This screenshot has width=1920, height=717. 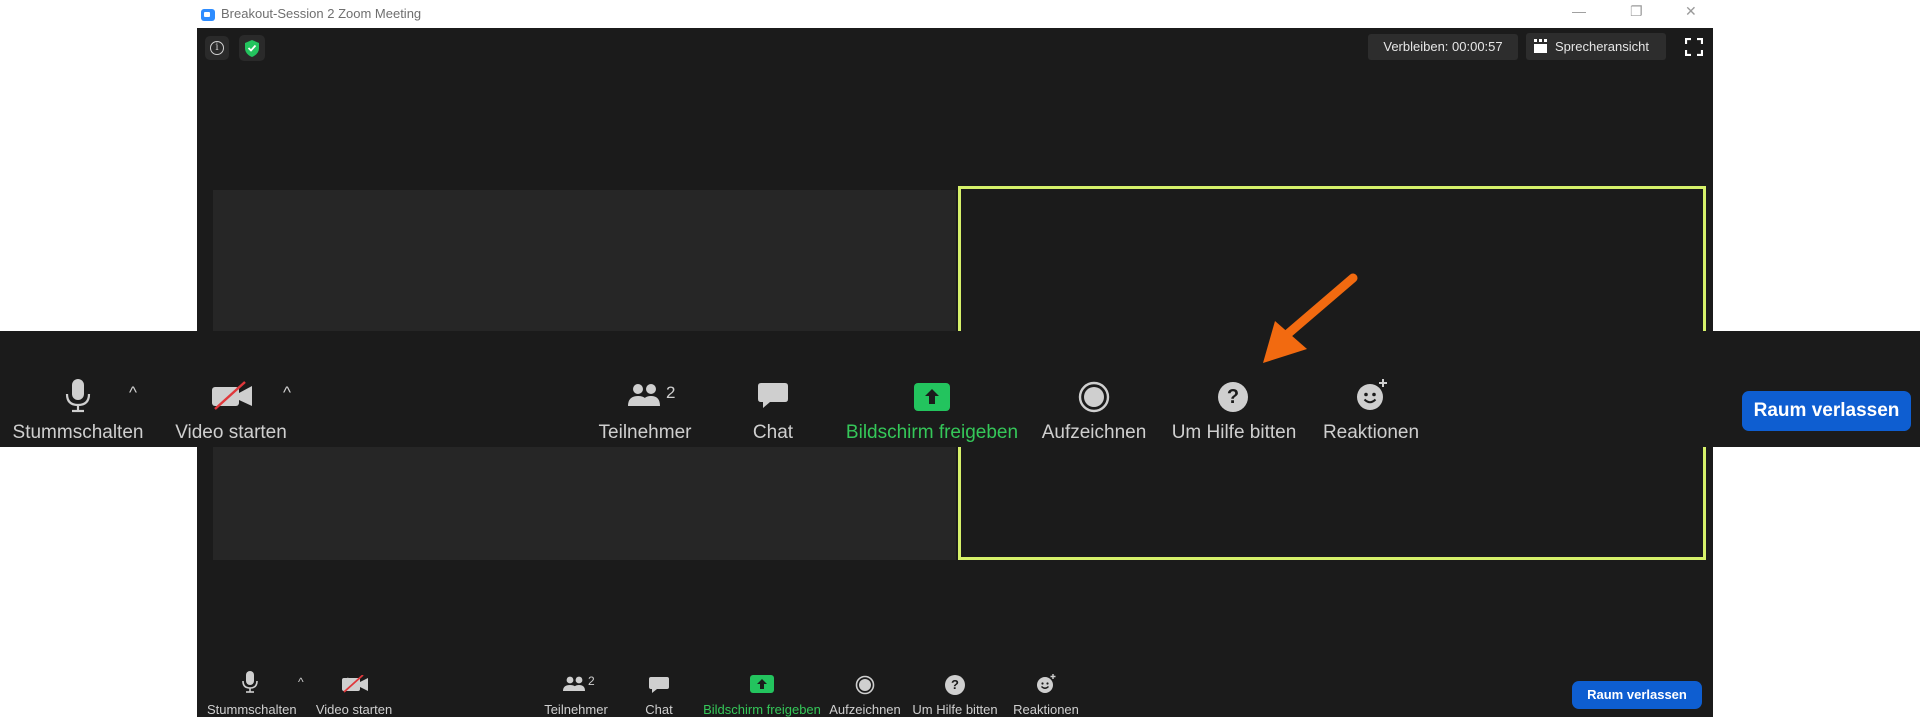 I want to click on remaining-time-text: Verbleiben: 00:00:57, so click(x=1443, y=46).